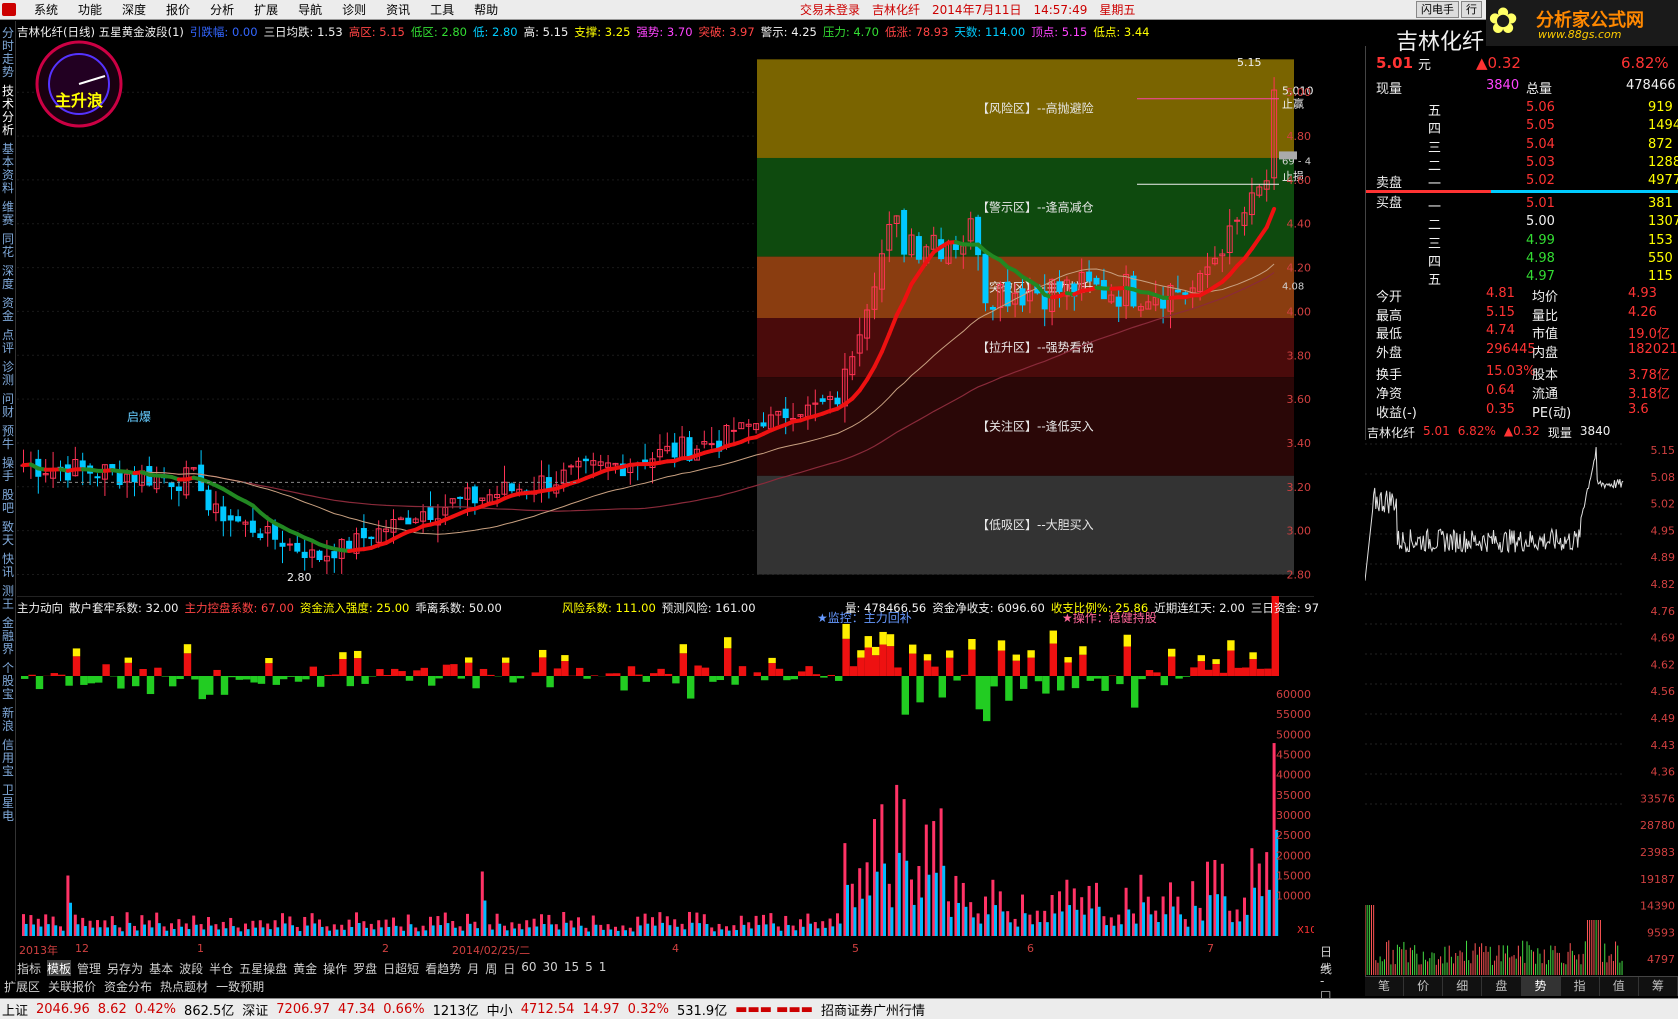  What do you see at coordinates (8, 374) in the screenshot?
I see `side-tab: 诊测` at bounding box center [8, 374].